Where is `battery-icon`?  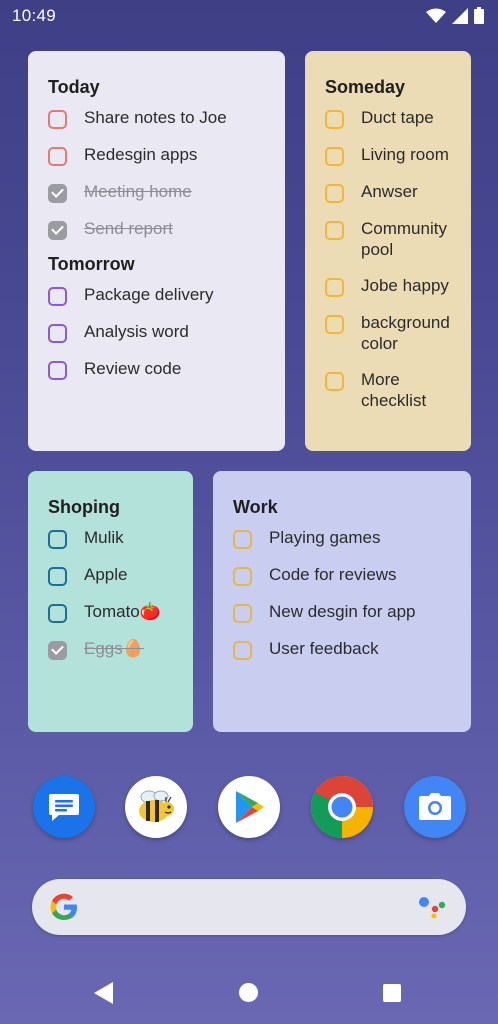 battery-icon is located at coordinates (479, 18).